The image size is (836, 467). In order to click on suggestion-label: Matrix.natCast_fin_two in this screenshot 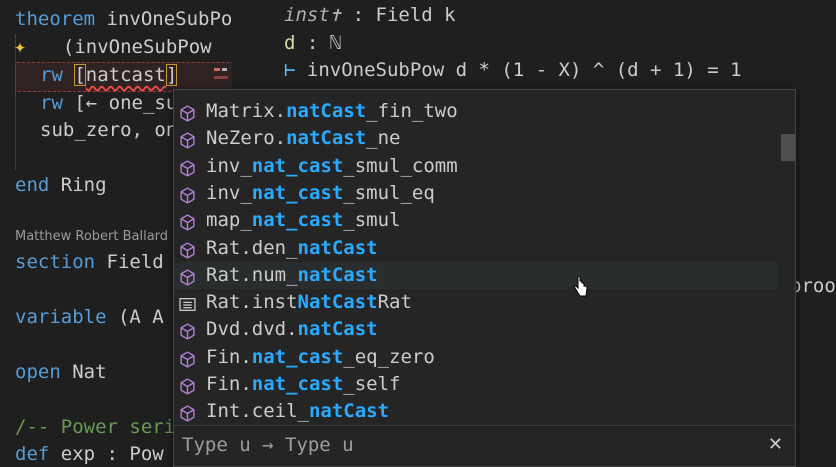, I will do `click(332, 111)`.